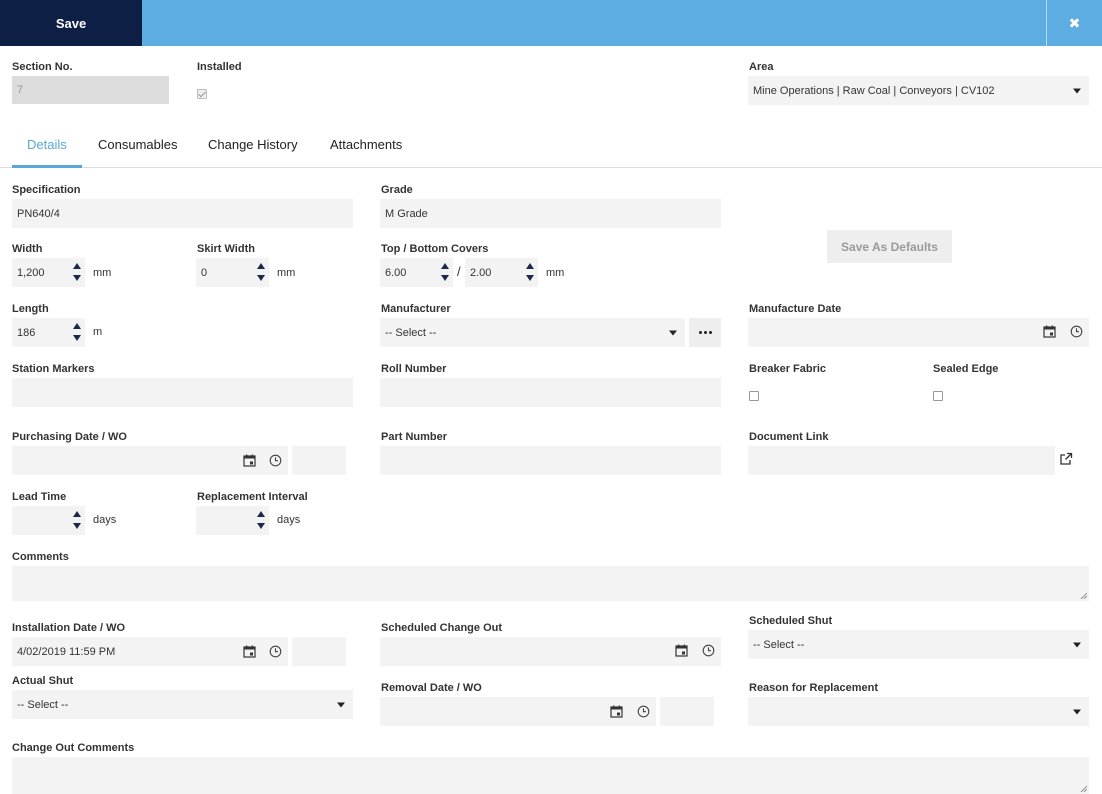  Describe the element at coordinates (901, 460) in the screenshot. I see `document-link-field` at that location.